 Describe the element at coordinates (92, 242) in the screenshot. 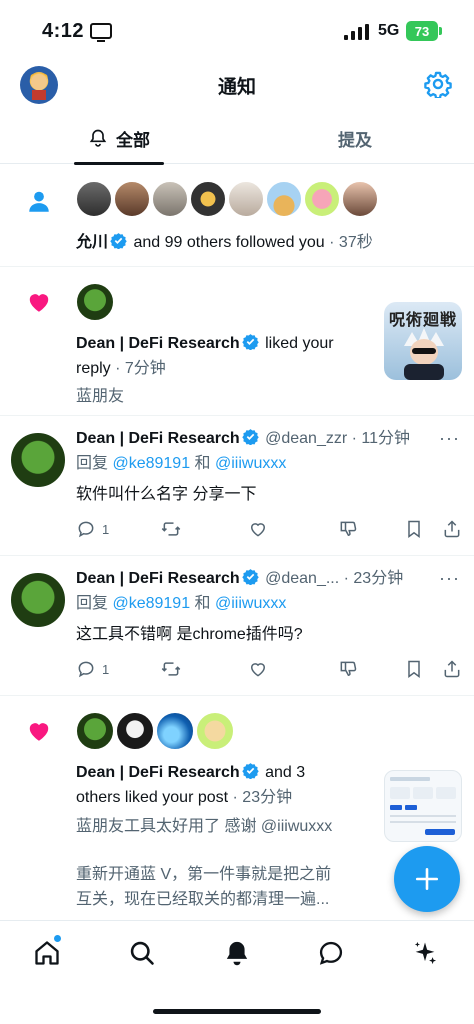

I see `user-name: 允川` at that location.